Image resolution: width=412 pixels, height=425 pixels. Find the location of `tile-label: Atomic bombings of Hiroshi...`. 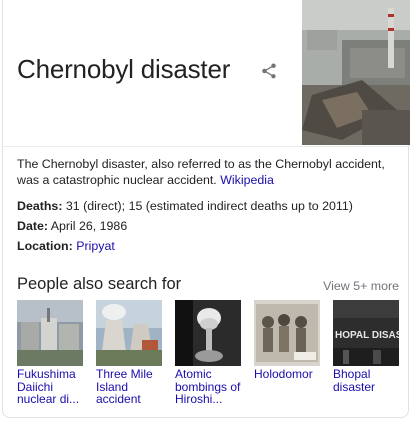

tile-label: Atomic bombings of Hiroshi... is located at coordinates (208, 387).